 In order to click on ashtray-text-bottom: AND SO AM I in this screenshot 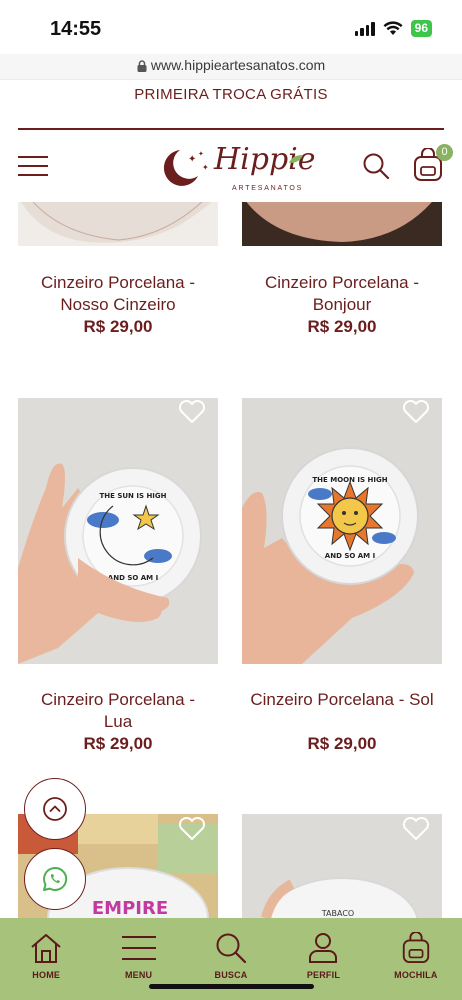, I will do `click(350, 556)`.